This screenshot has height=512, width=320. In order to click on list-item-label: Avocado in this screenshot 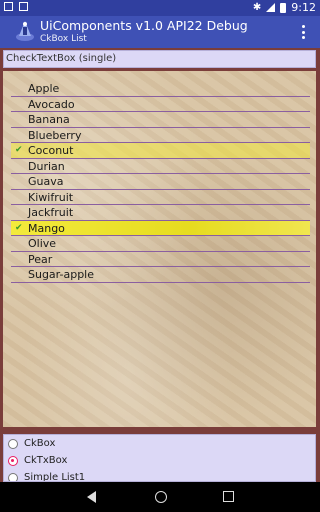, I will do `click(51, 104)`.